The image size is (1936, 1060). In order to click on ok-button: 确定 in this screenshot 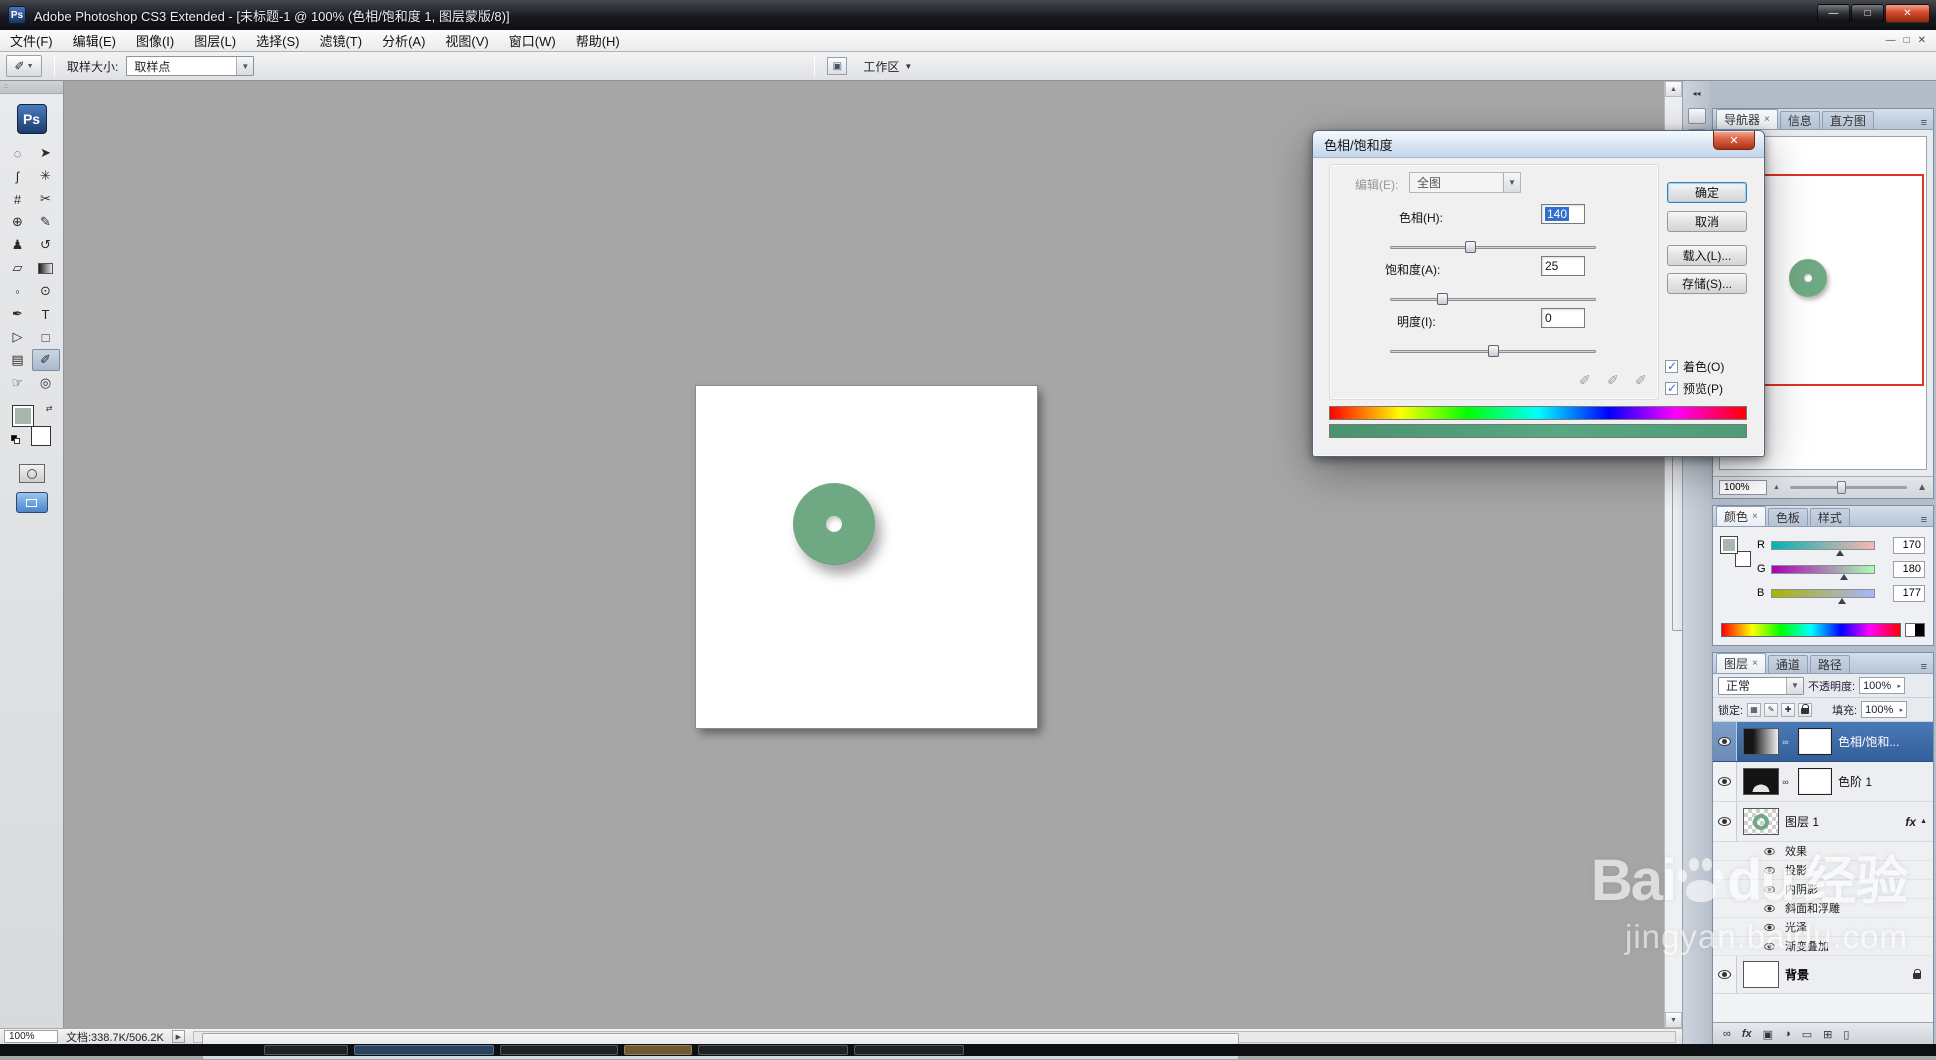, I will do `click(1707, 192)`.